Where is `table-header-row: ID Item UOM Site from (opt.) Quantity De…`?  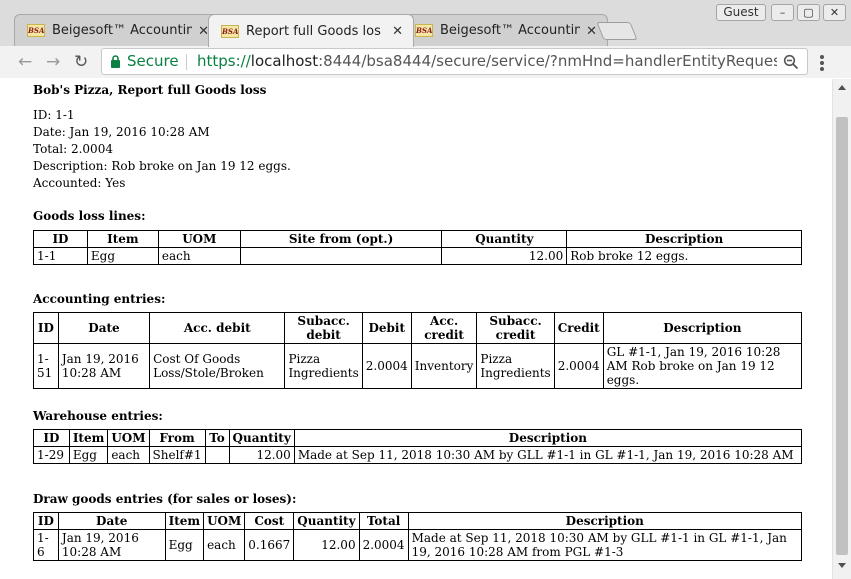 table-header-row: ID Item UOM Site from (opt.) Quantity De… is located at coordinates (417, 239).